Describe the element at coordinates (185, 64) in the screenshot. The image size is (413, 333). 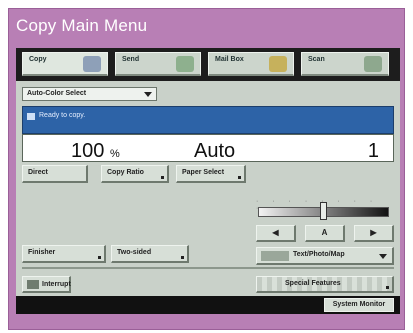
I see `send-icon` at that location.